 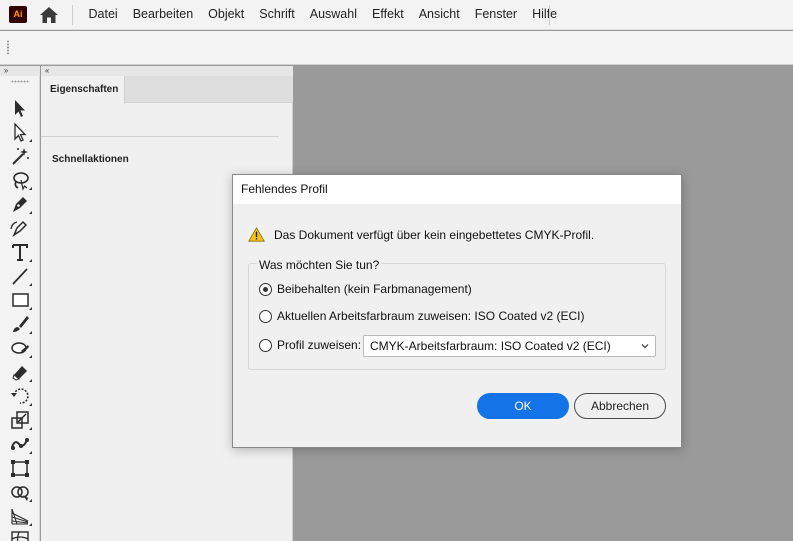 What do you see at coordinates (20, 81) in the screenshot?
I see `toolbar-grip` at bounding box center [20, 81].